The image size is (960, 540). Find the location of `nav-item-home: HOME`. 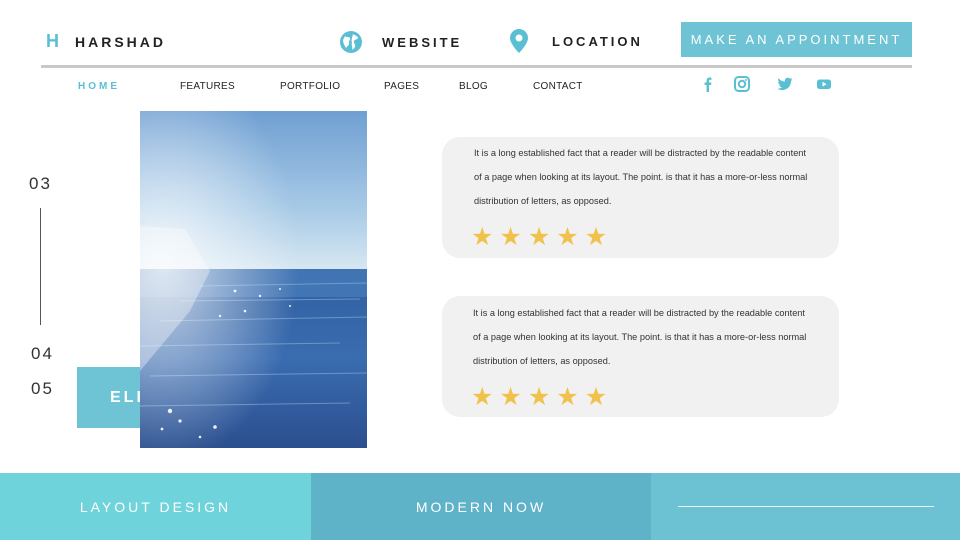

nav-item-home: HOME is located at coordinates (99, 86).